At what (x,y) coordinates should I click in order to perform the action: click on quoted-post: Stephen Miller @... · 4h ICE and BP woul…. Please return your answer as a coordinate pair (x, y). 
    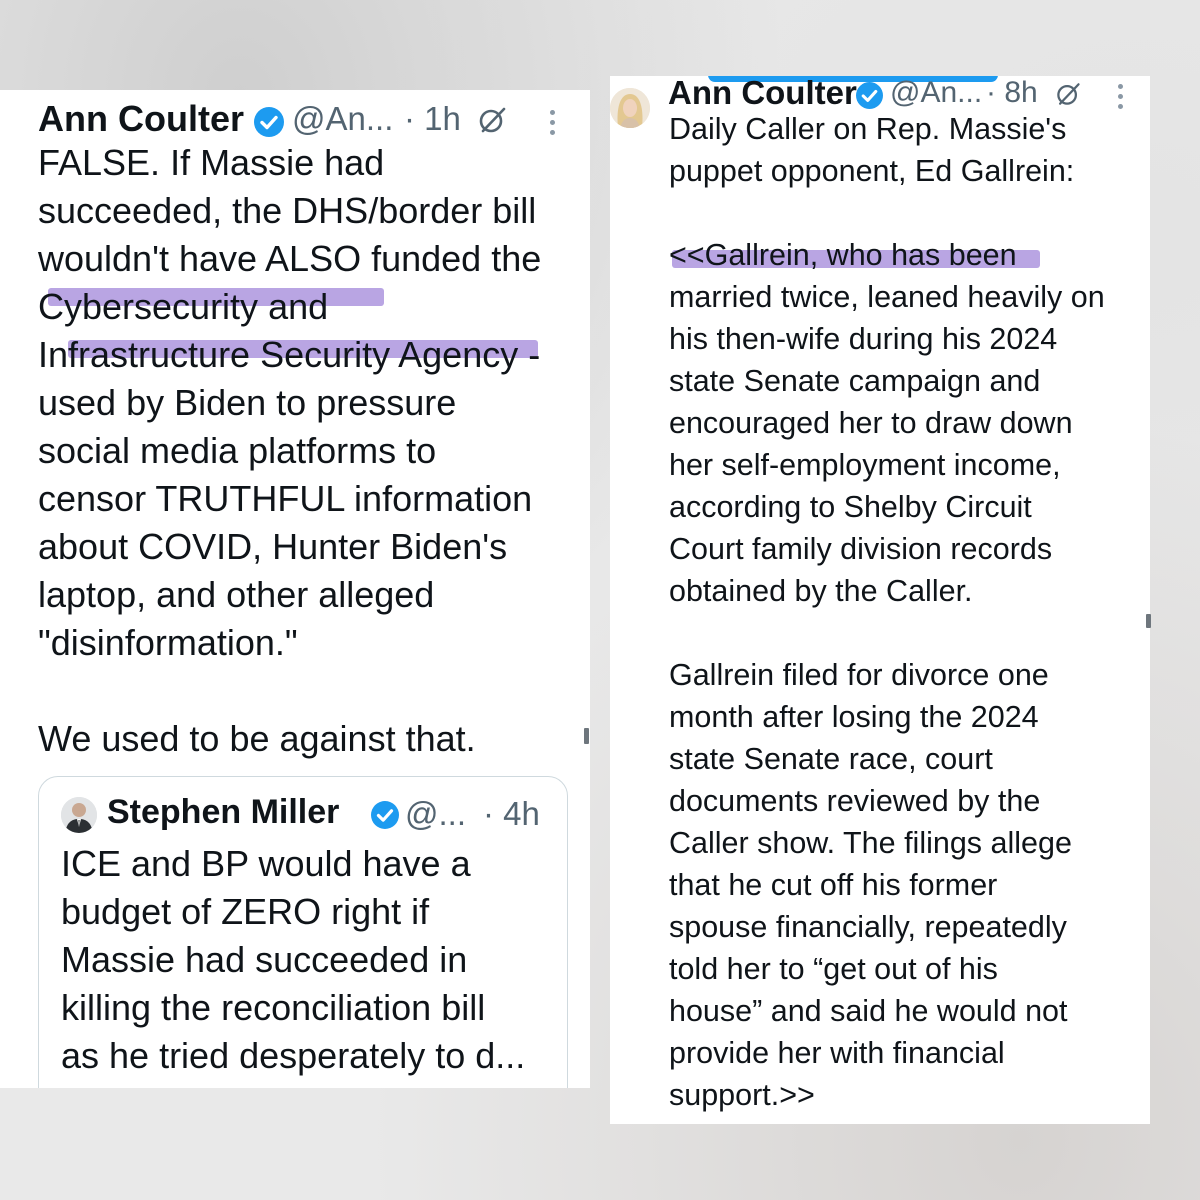
    Looking at the image, I should click on (303, 932).